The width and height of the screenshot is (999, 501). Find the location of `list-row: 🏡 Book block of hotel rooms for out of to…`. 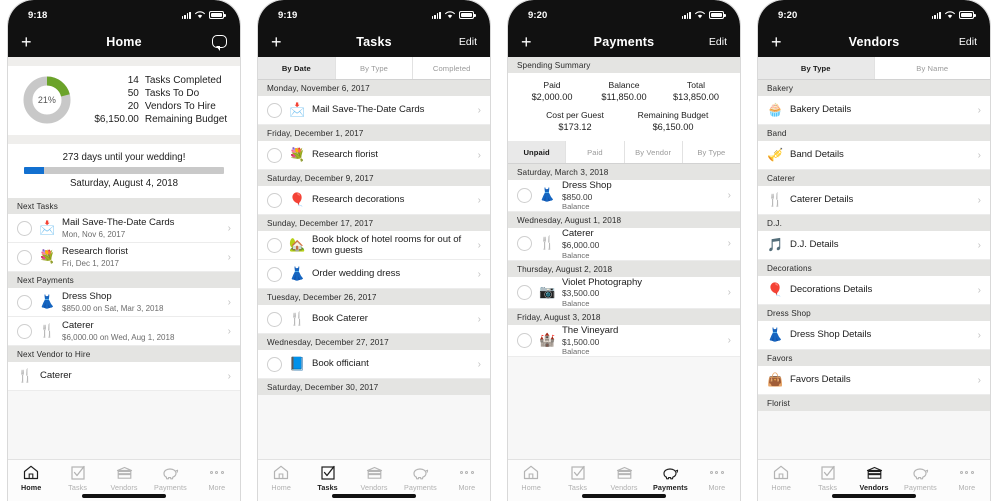

list-row: 🏡 Book block of hotel rooms for out of to… is located at coordinates (374, 245).